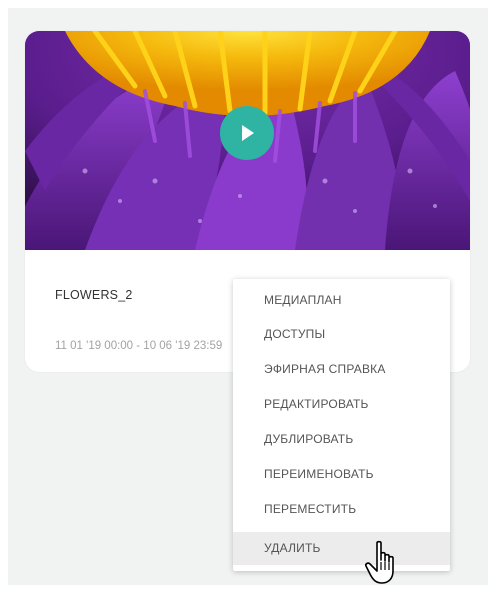 This screenshot has width=496, height=589. I want to click on play-icon, so click(248, 133).